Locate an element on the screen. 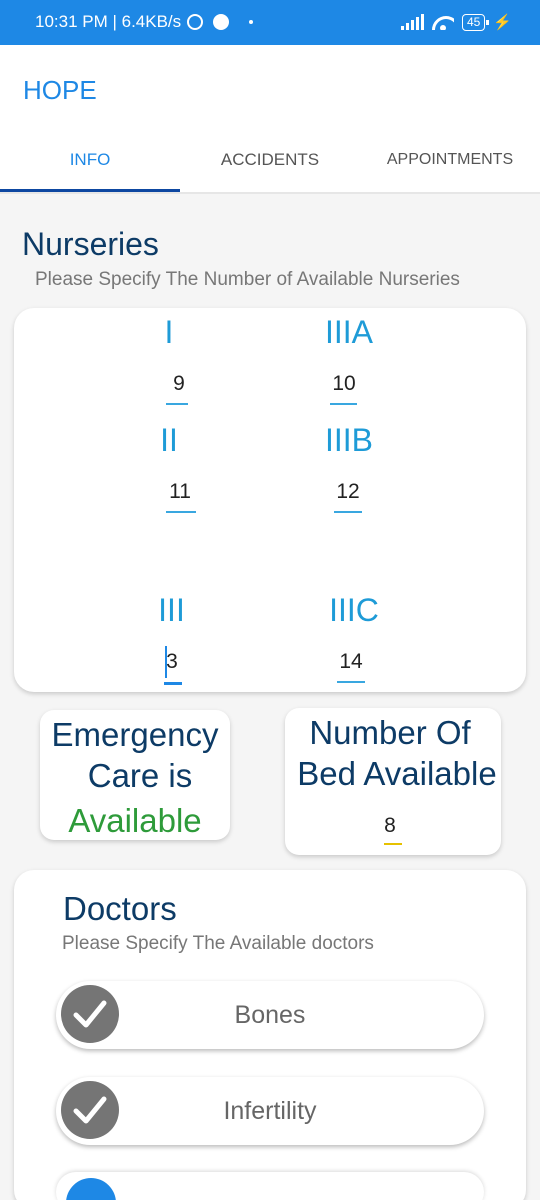  check-icon is located at coordinates (91, 1189).